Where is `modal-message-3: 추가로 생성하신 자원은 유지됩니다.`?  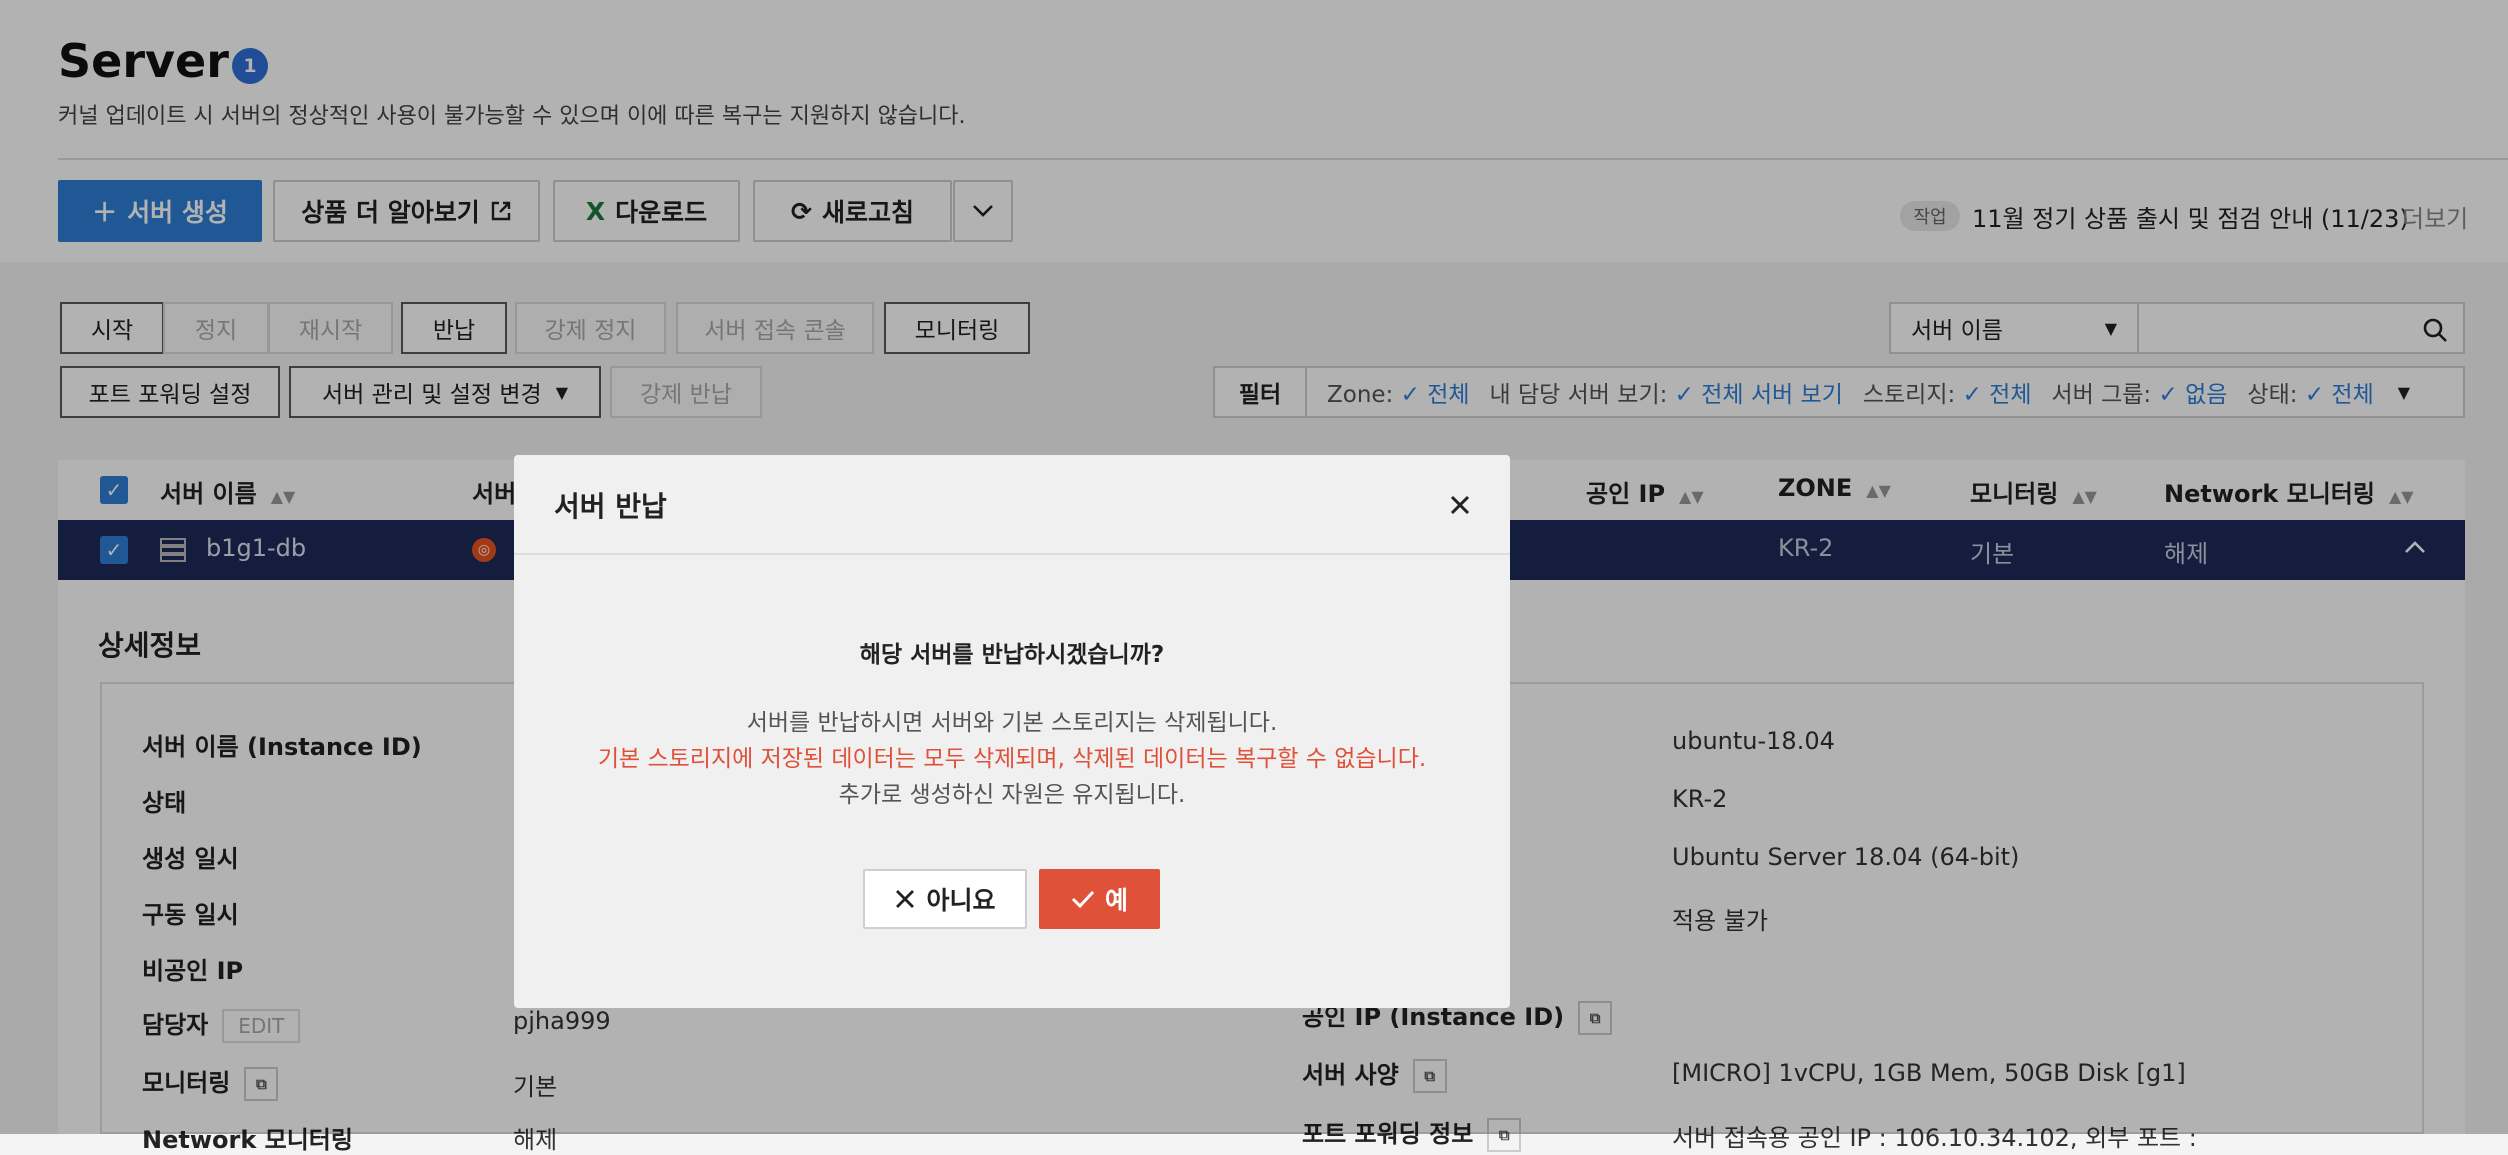
modal-message-3: 추가로 생성하신 자원은 유지됩니다. is located at coordinates (1012, 795).